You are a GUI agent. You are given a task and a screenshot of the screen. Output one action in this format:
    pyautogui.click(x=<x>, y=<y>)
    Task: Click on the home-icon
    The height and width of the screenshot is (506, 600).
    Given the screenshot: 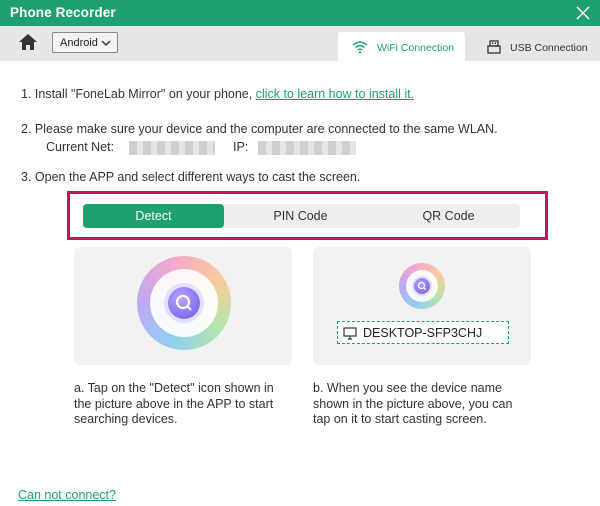 What is the action you would take?
    pyautogui.click(x=28, y=42)
    